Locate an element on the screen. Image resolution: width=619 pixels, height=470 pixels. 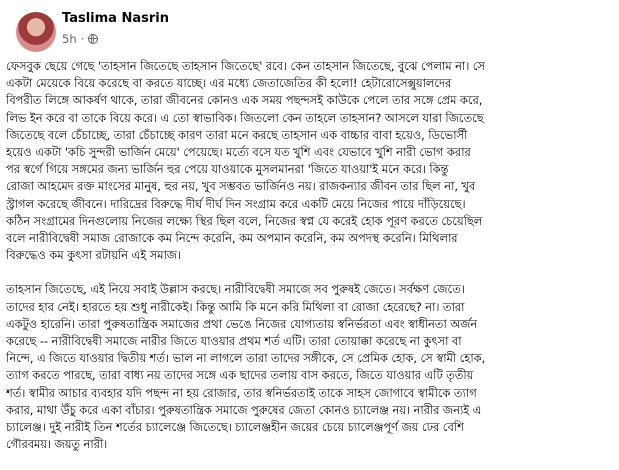
avatar is located at coordinates (36, 32).